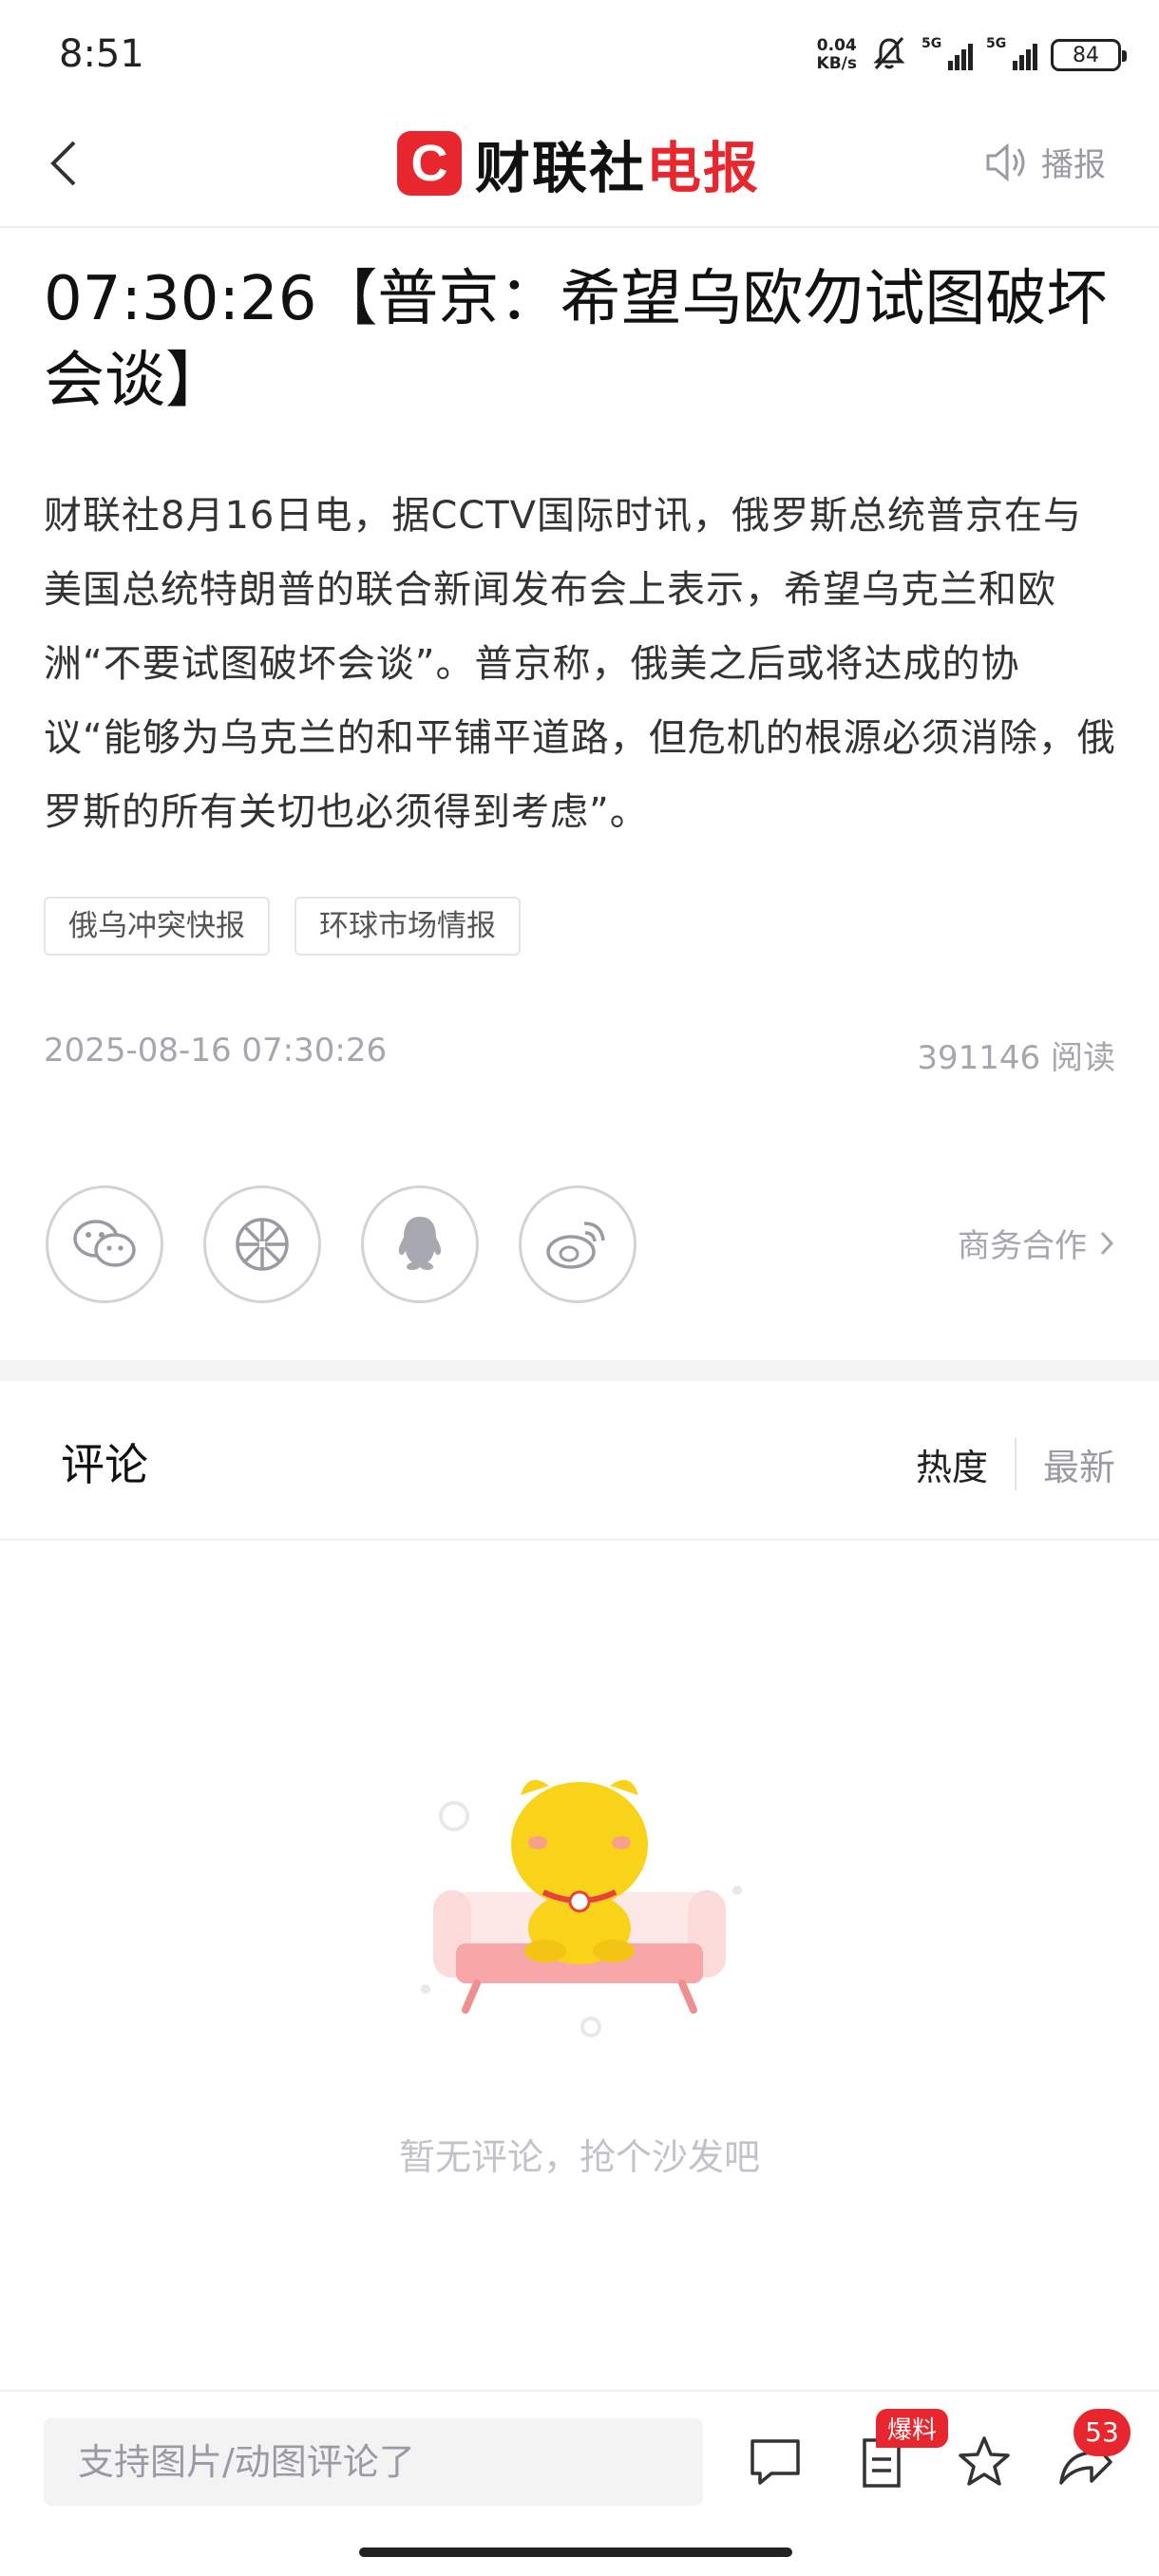 This screenshot has width=1159, height=2576. Describe the element at coordinates (579, 1895) in the screenshot. I see `empty-comments-illustration` at that location.